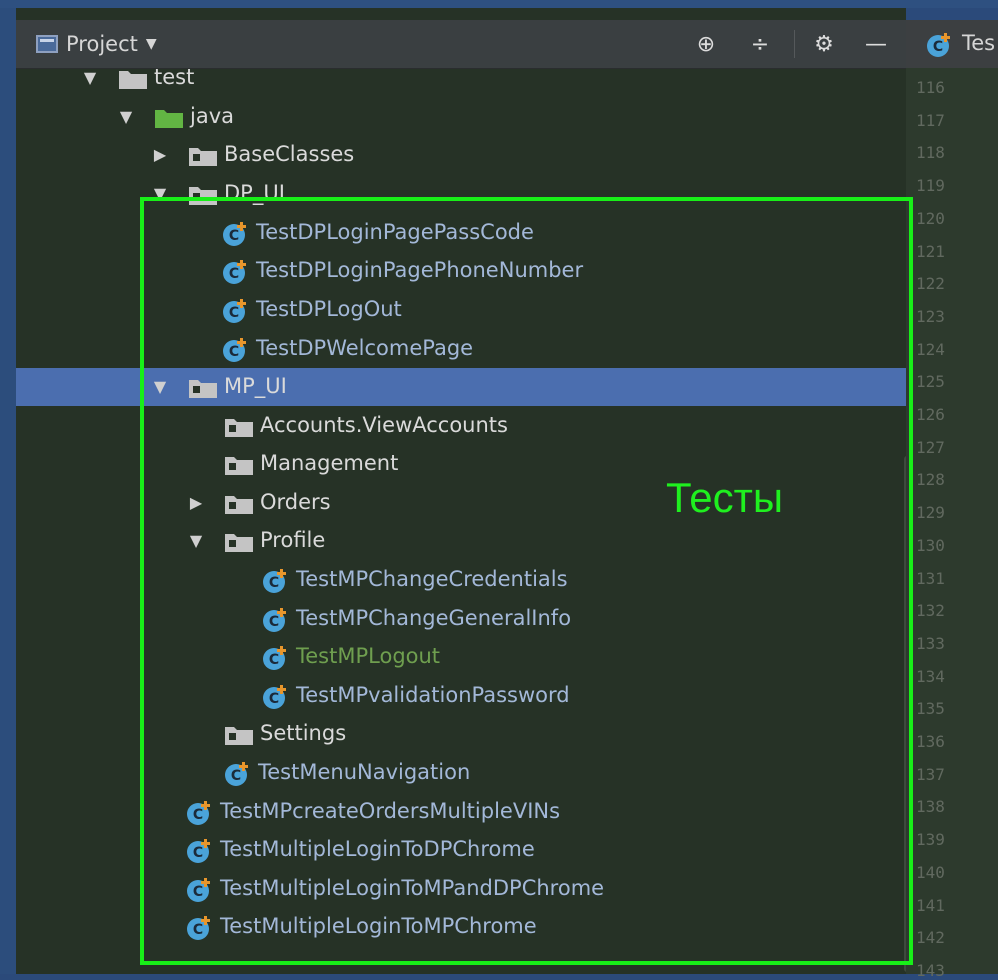 The width and height of the screenshot is (998, 980). I want to click on project-panel-header: Project ▼ ⊕ ÷ ⚙ —, so click(461, 44).